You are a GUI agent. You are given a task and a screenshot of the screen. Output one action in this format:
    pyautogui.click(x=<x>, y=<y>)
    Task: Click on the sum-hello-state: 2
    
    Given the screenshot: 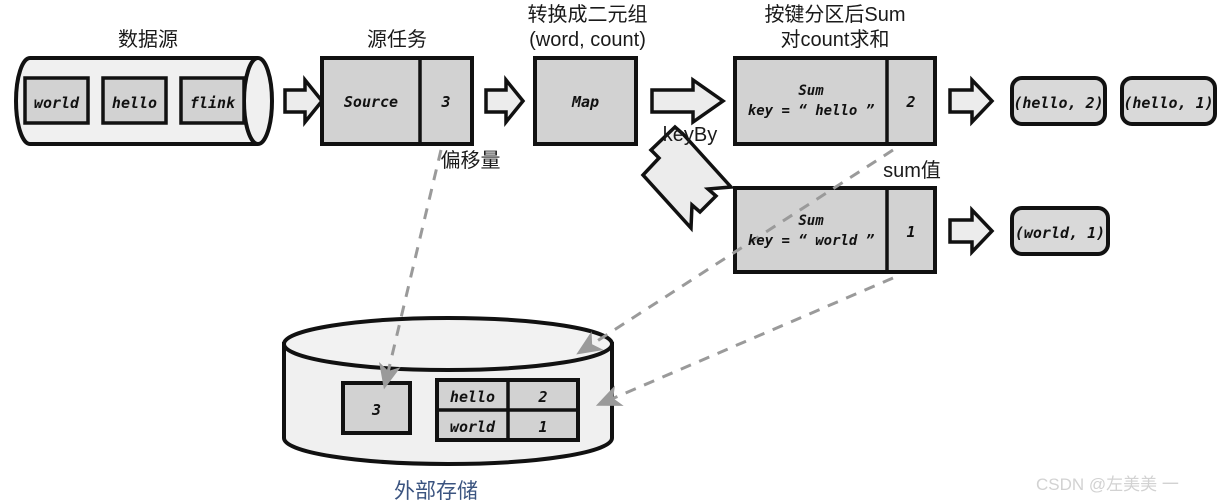 What is the action you would take?
    pyautogui.click(x=911, y=102)
    